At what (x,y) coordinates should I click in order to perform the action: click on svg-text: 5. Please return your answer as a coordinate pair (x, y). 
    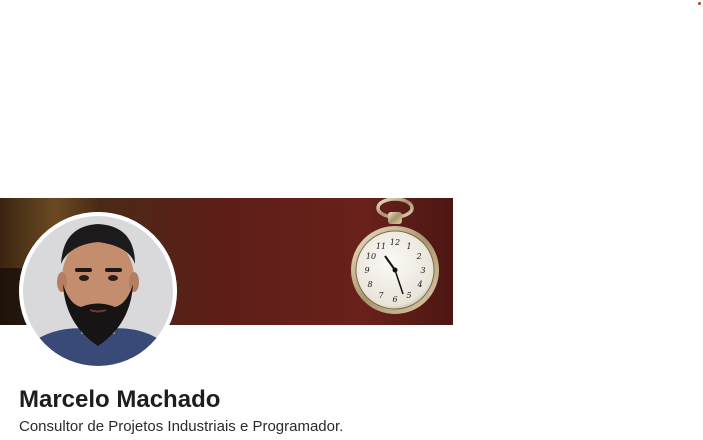
    Looking at the image, I should click on (408, 295).